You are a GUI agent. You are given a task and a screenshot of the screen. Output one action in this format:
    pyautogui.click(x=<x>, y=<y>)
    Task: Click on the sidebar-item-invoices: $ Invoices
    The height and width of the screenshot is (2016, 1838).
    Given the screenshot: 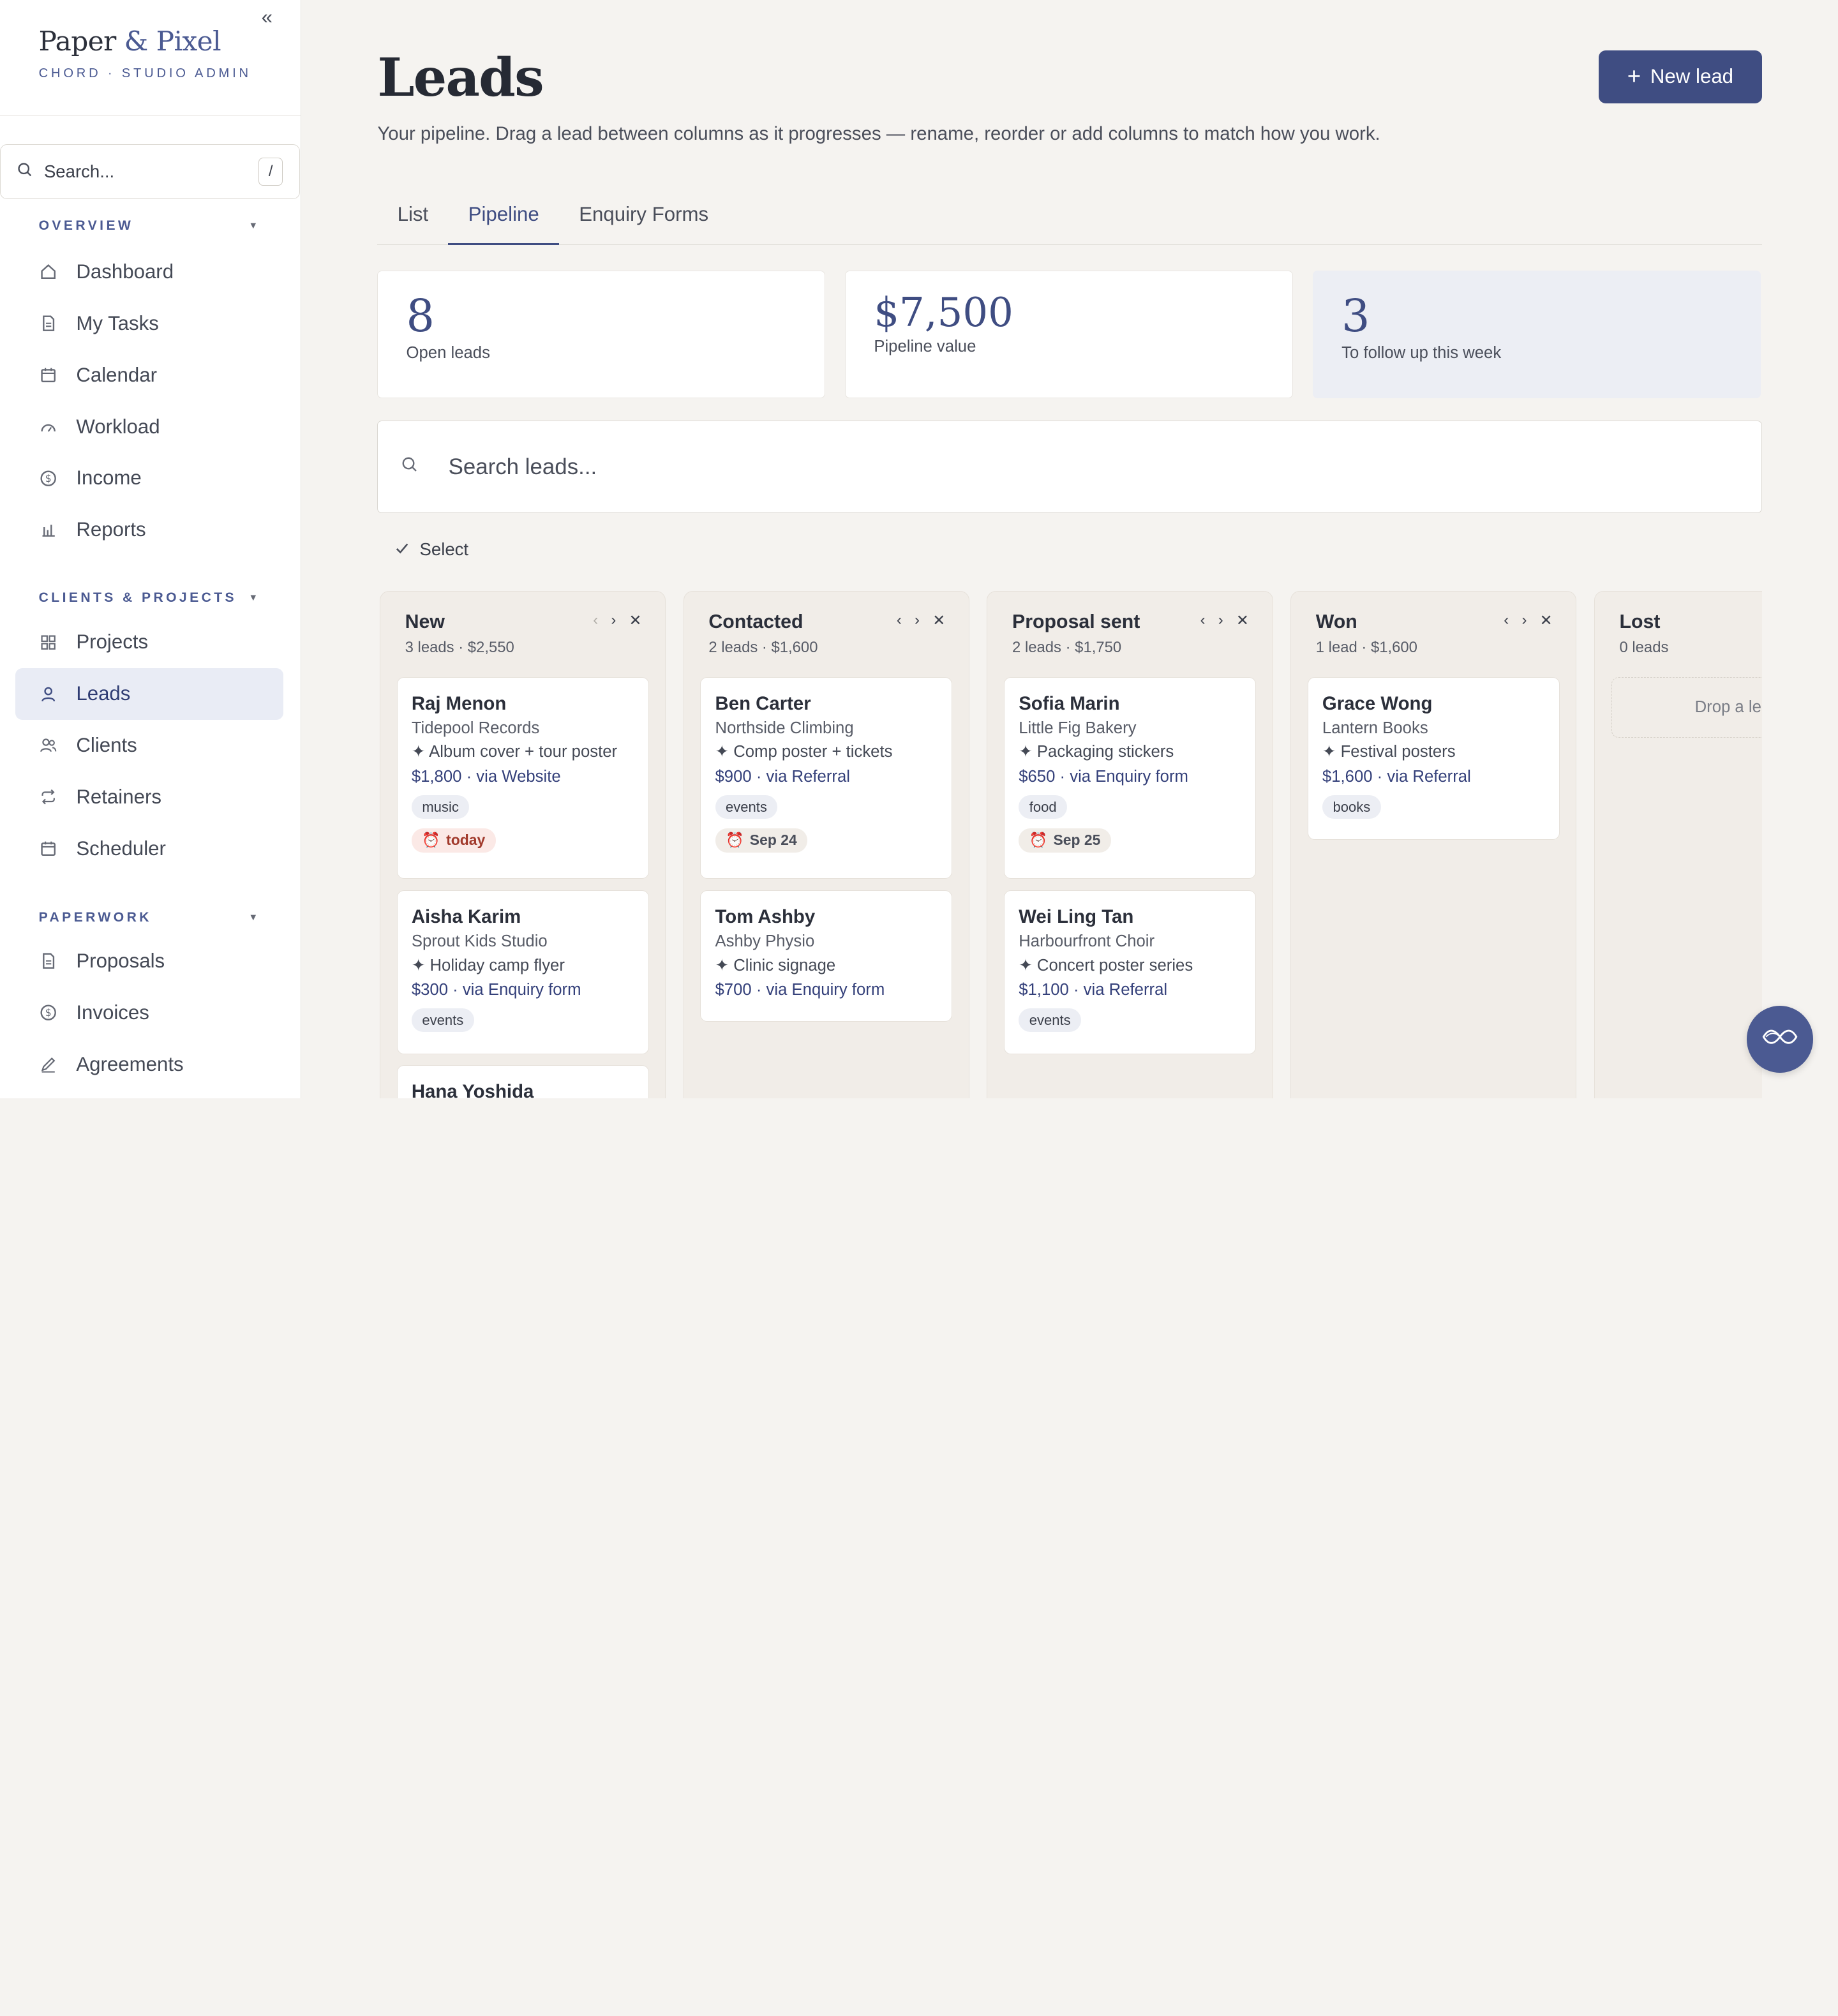 What is the action you would take?
    pyautogui.click(x=149, y=1013)
    